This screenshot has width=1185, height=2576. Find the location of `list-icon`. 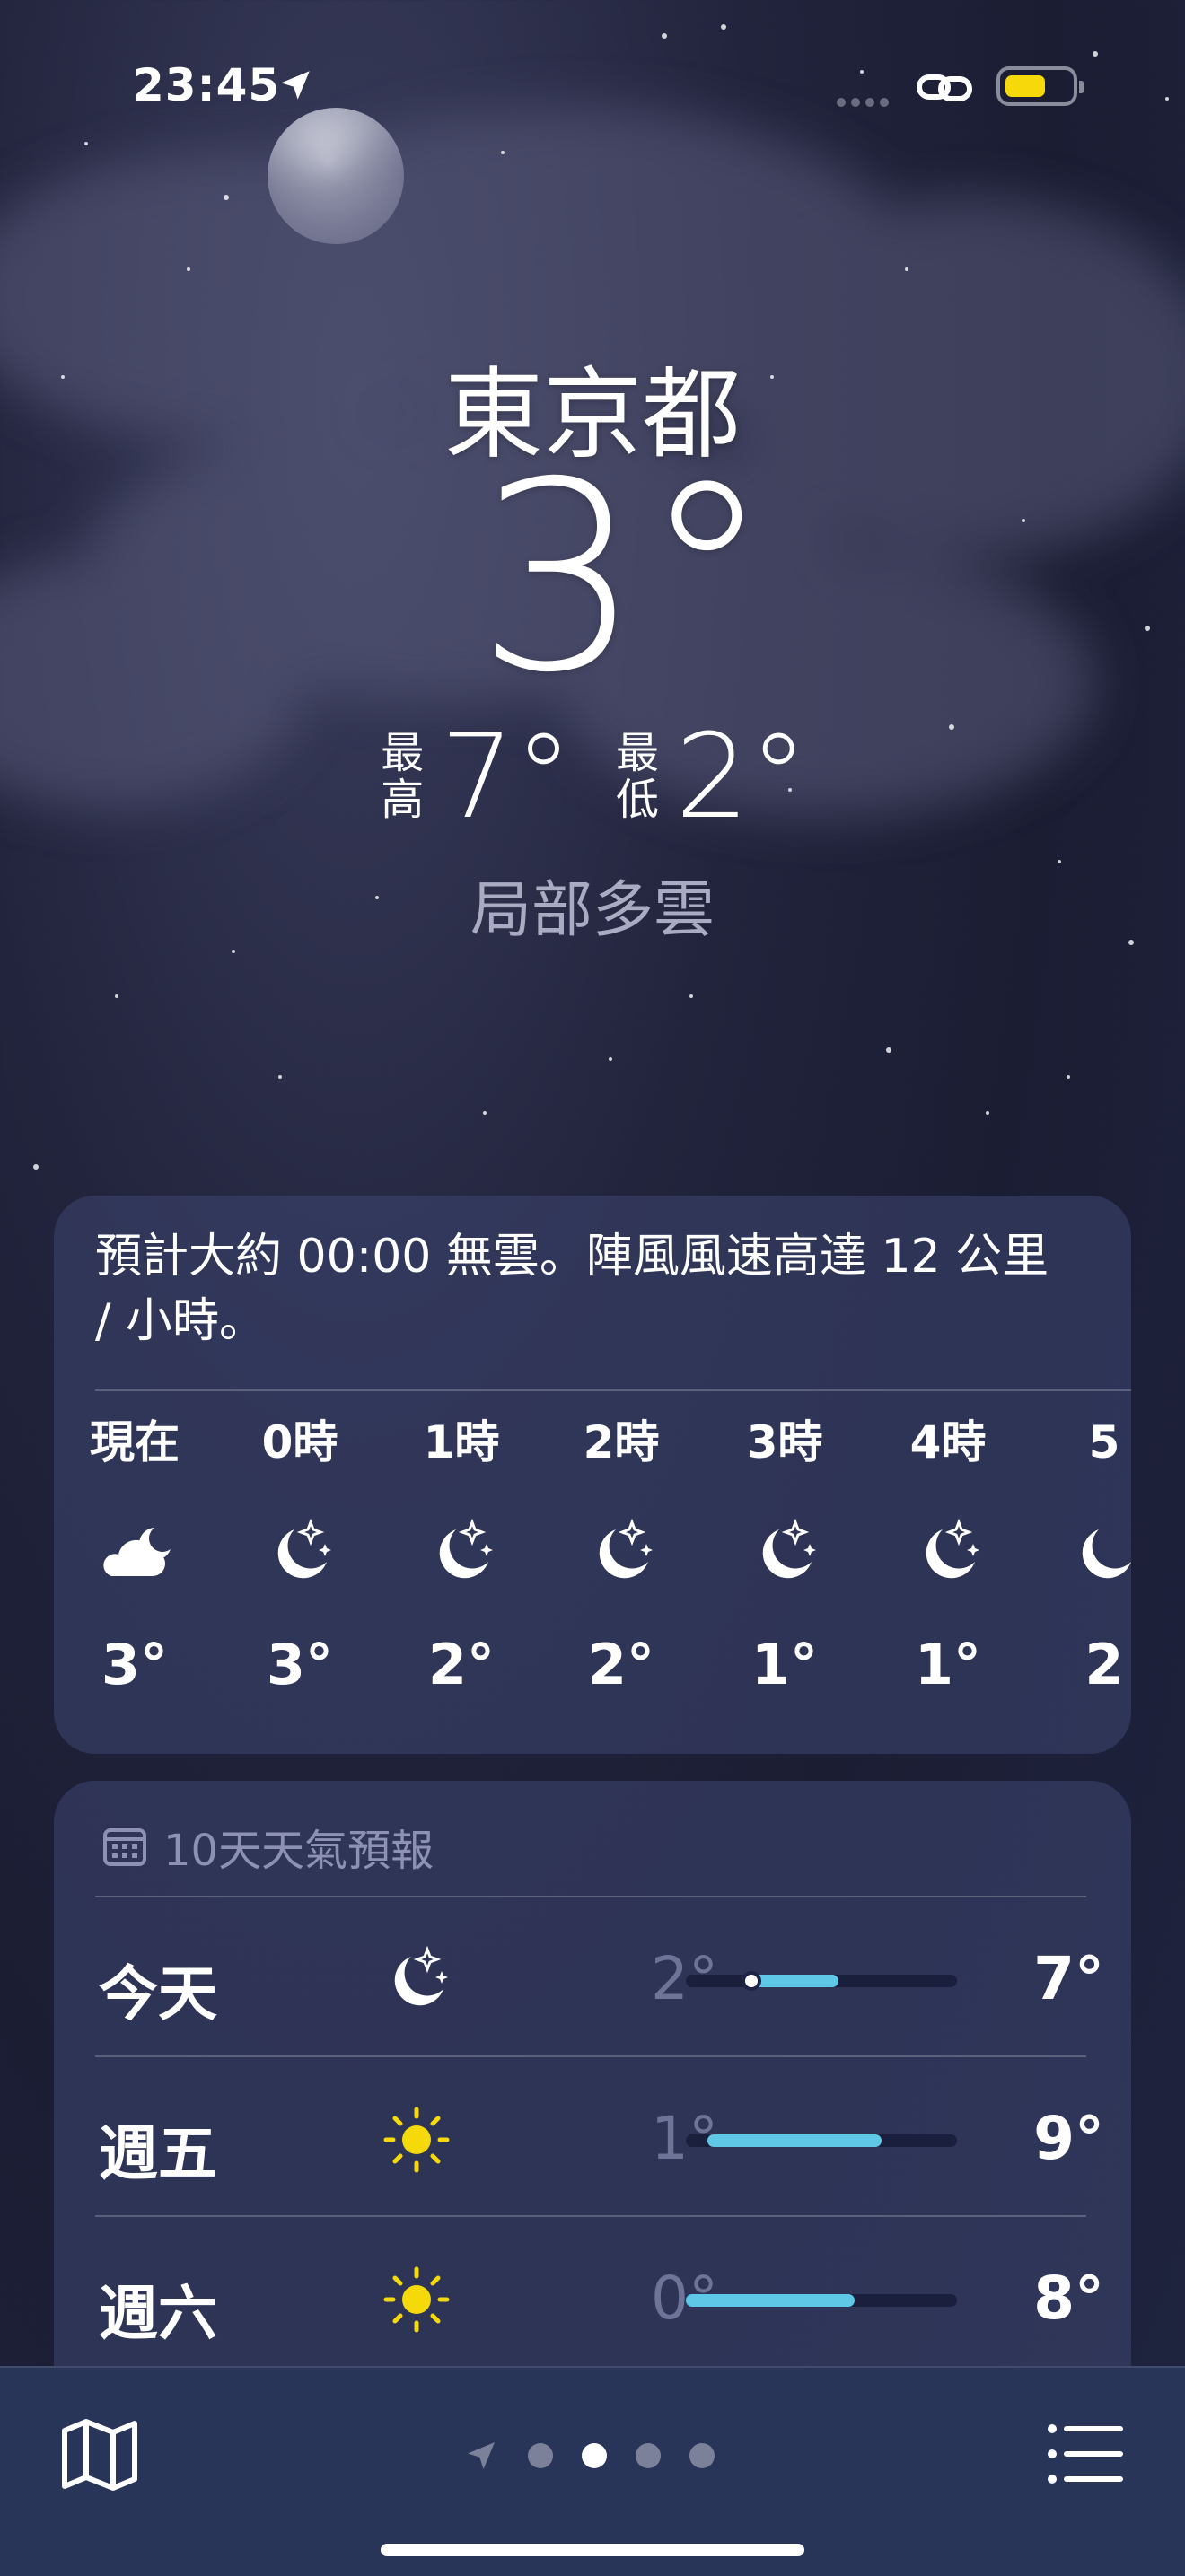

list-icon is located at coordinates (1085, 2454).